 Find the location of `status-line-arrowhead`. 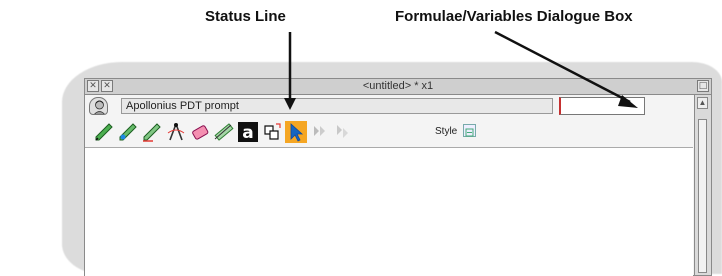

status-line-arrowhead is located at coordinates (290, 104).